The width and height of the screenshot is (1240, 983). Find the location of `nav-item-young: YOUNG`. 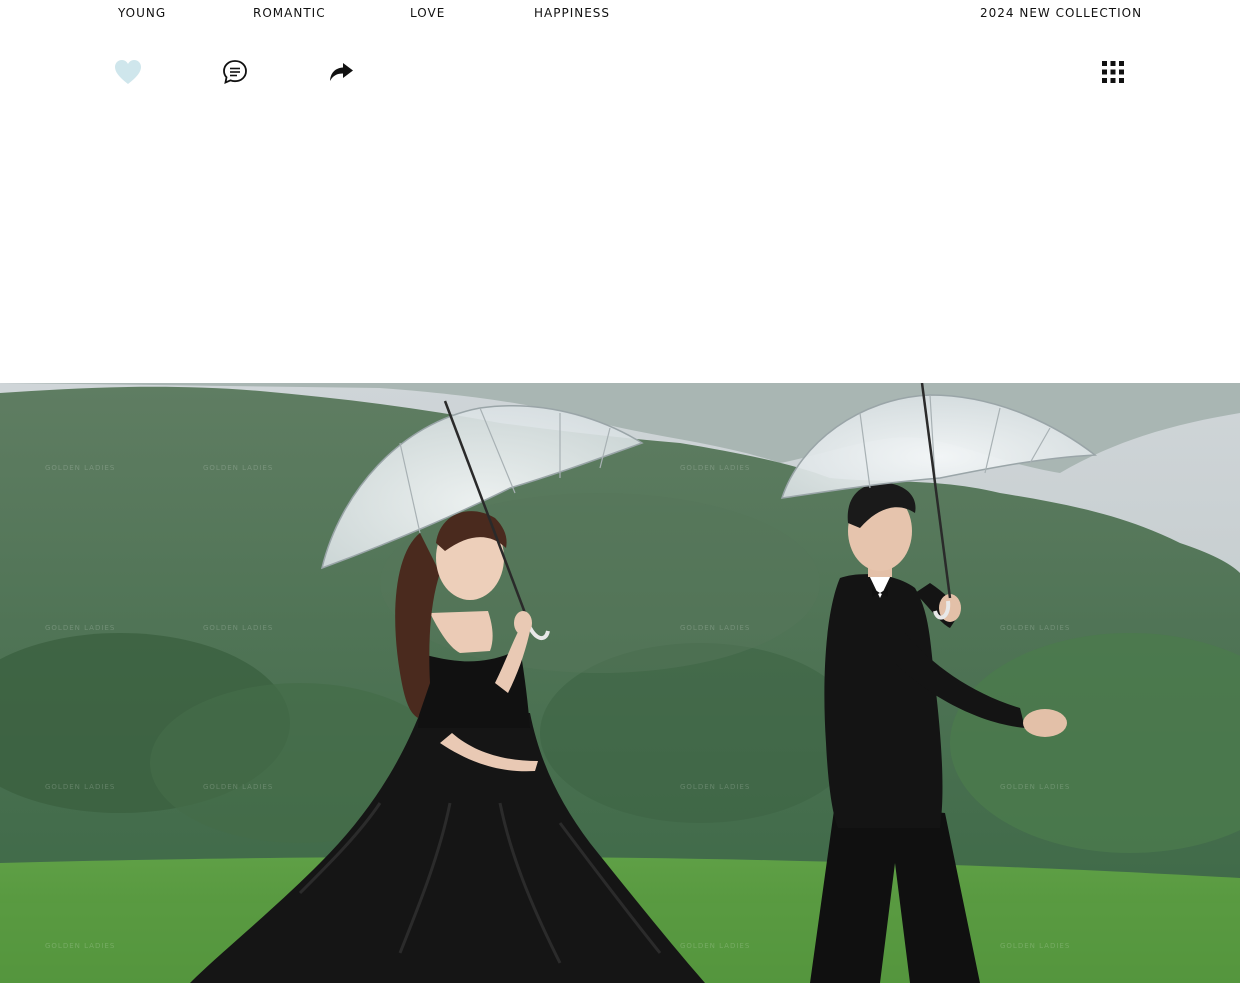

nav-item-young: YOUNG is located at coordinates (142, 13).